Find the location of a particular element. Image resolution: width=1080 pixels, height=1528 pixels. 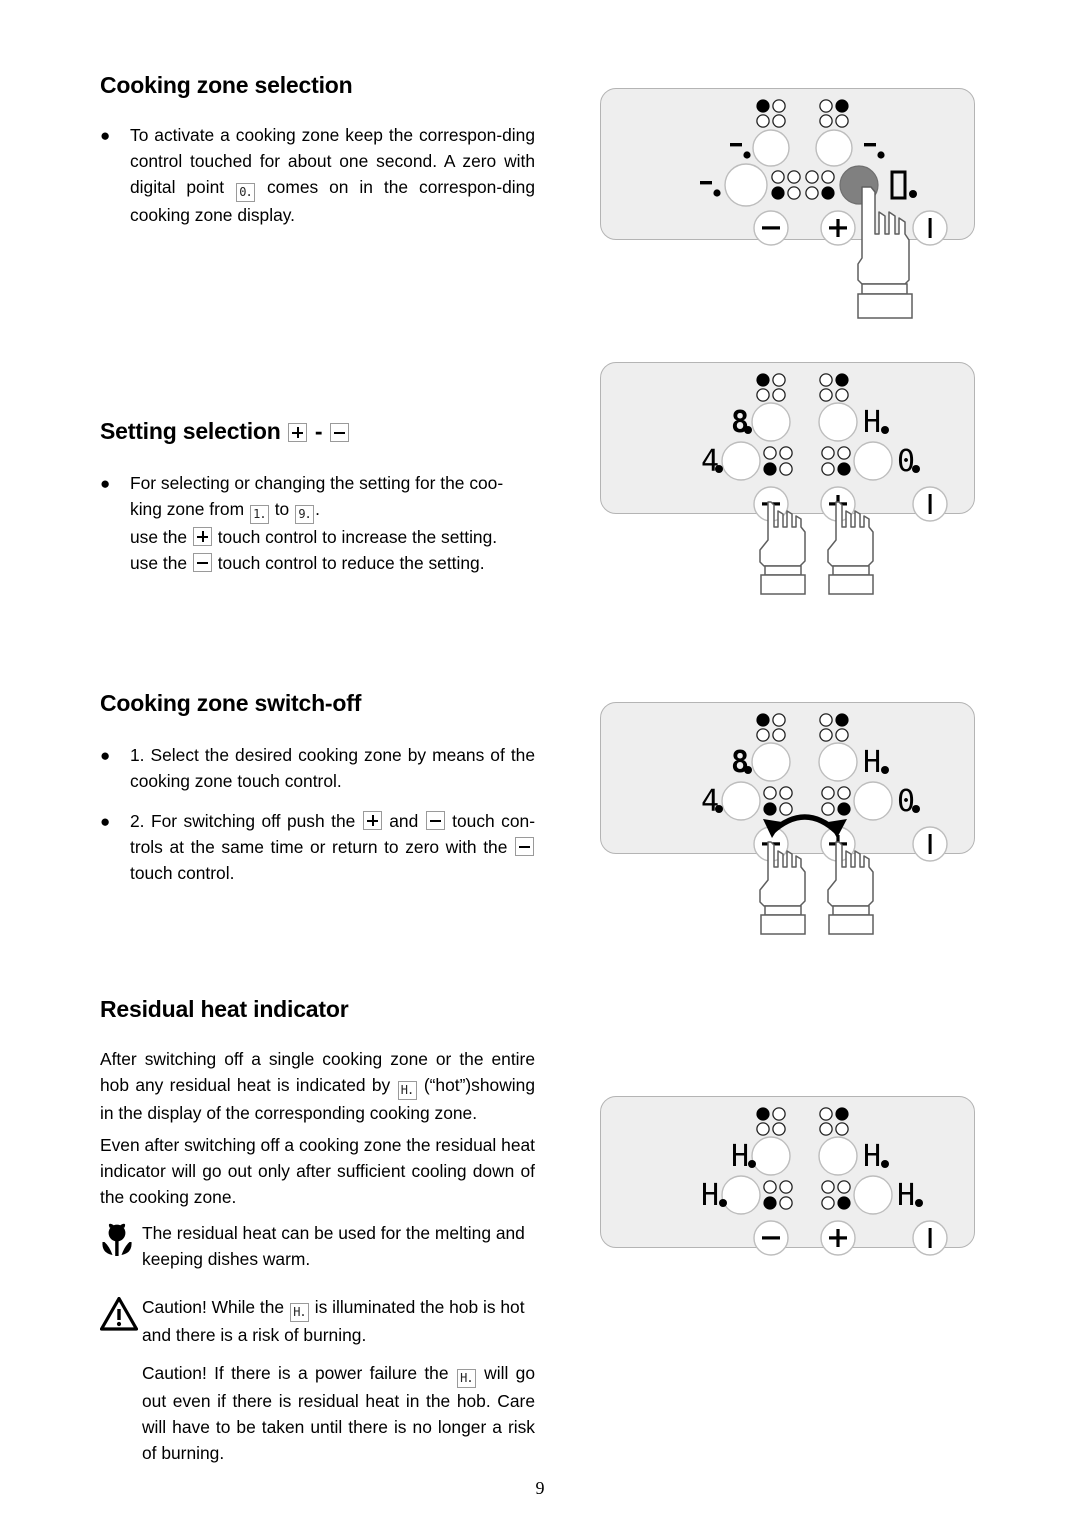

text-run: and is located at coordinates (403, 821).